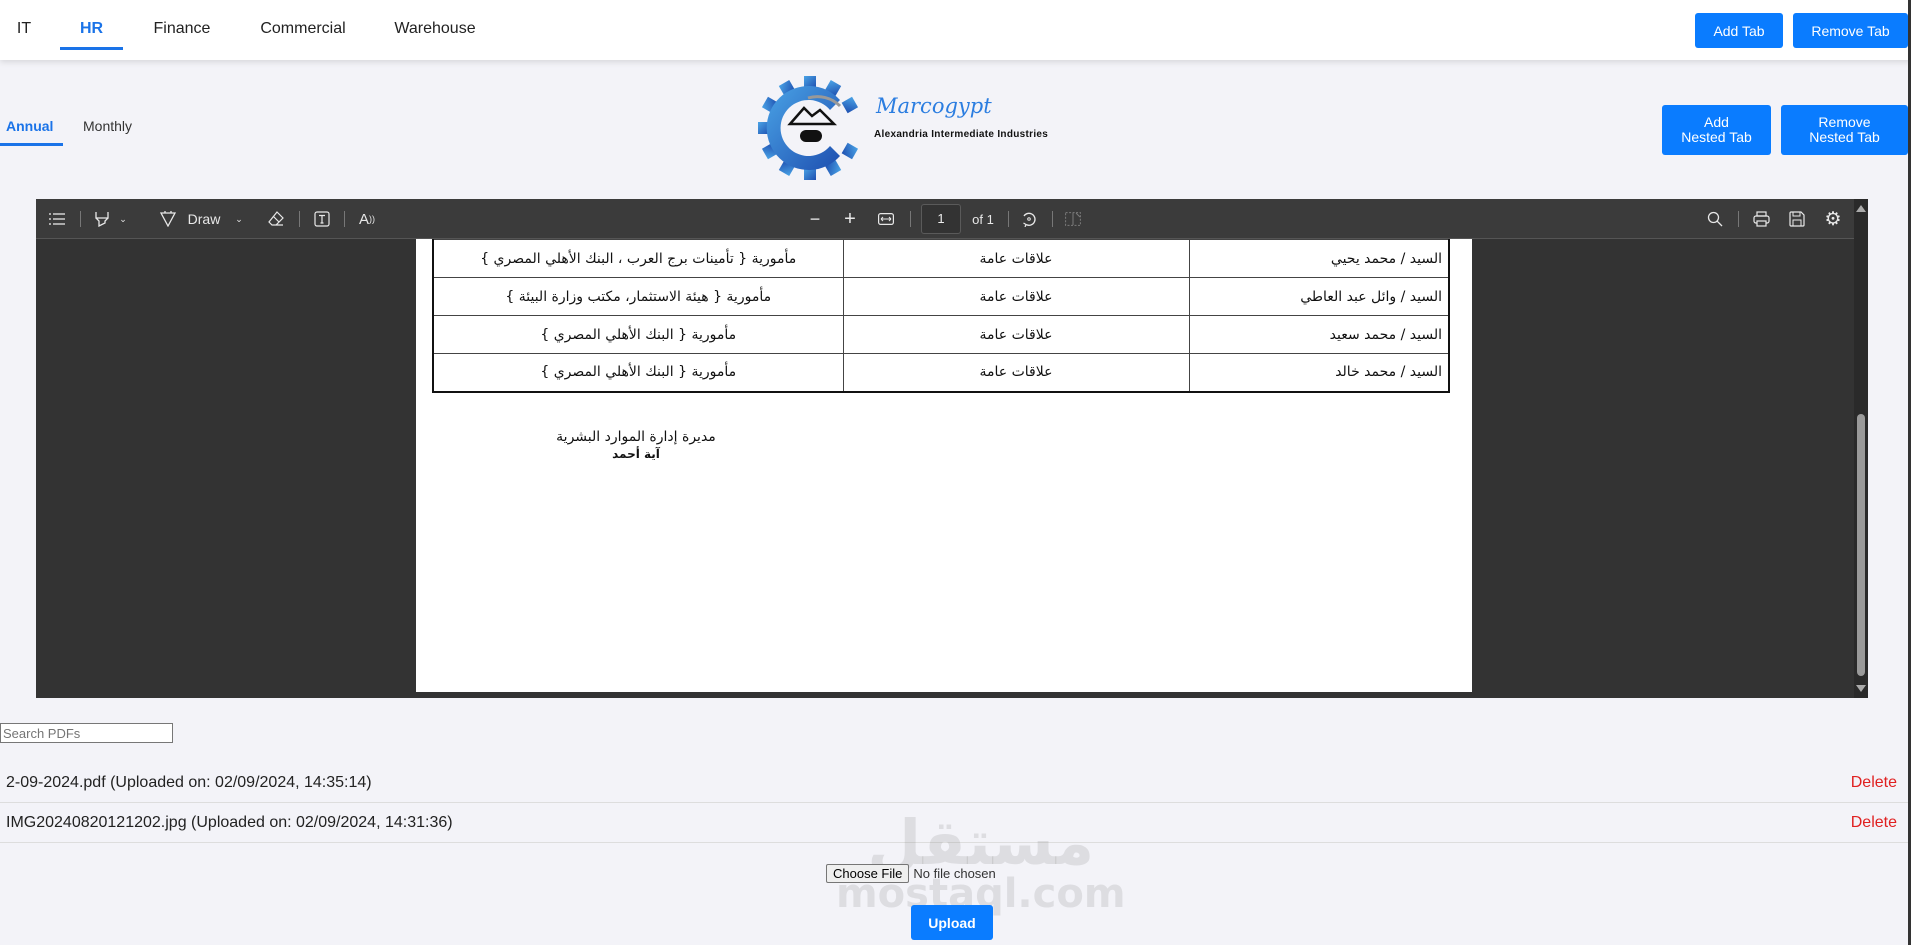 The width and height of the screenshot is (1911, 945). Describe the element at coordinates (303, 25) in the screenshot. I see `tab-commercial: Commercial` at that location.